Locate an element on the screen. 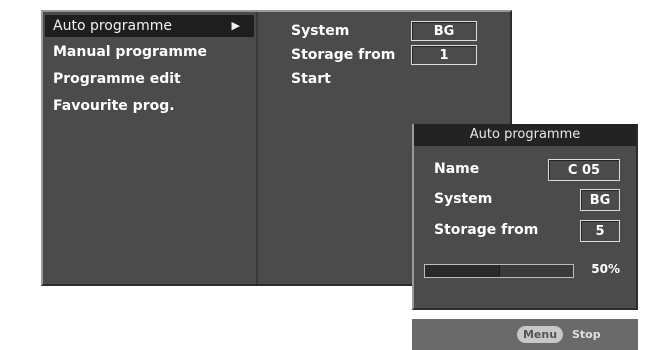  storage-from-value: 5 is located at coordinates (600, 231).